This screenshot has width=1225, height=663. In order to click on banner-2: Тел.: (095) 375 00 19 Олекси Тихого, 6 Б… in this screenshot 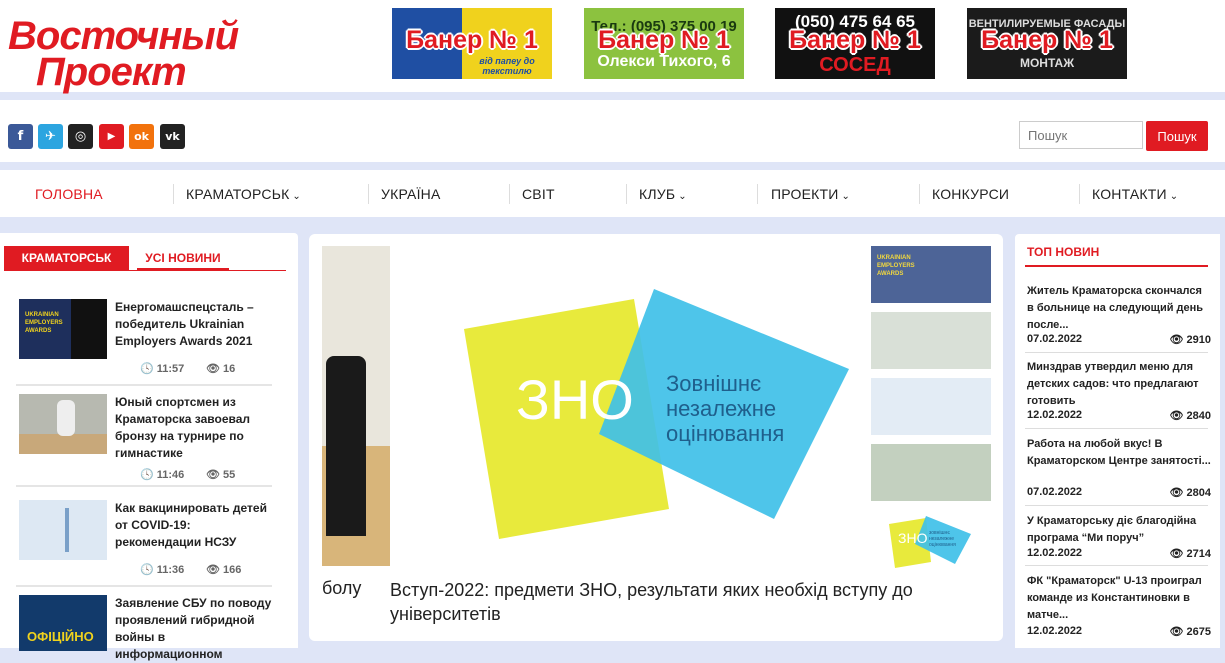, I will do `click(664, 43)`.